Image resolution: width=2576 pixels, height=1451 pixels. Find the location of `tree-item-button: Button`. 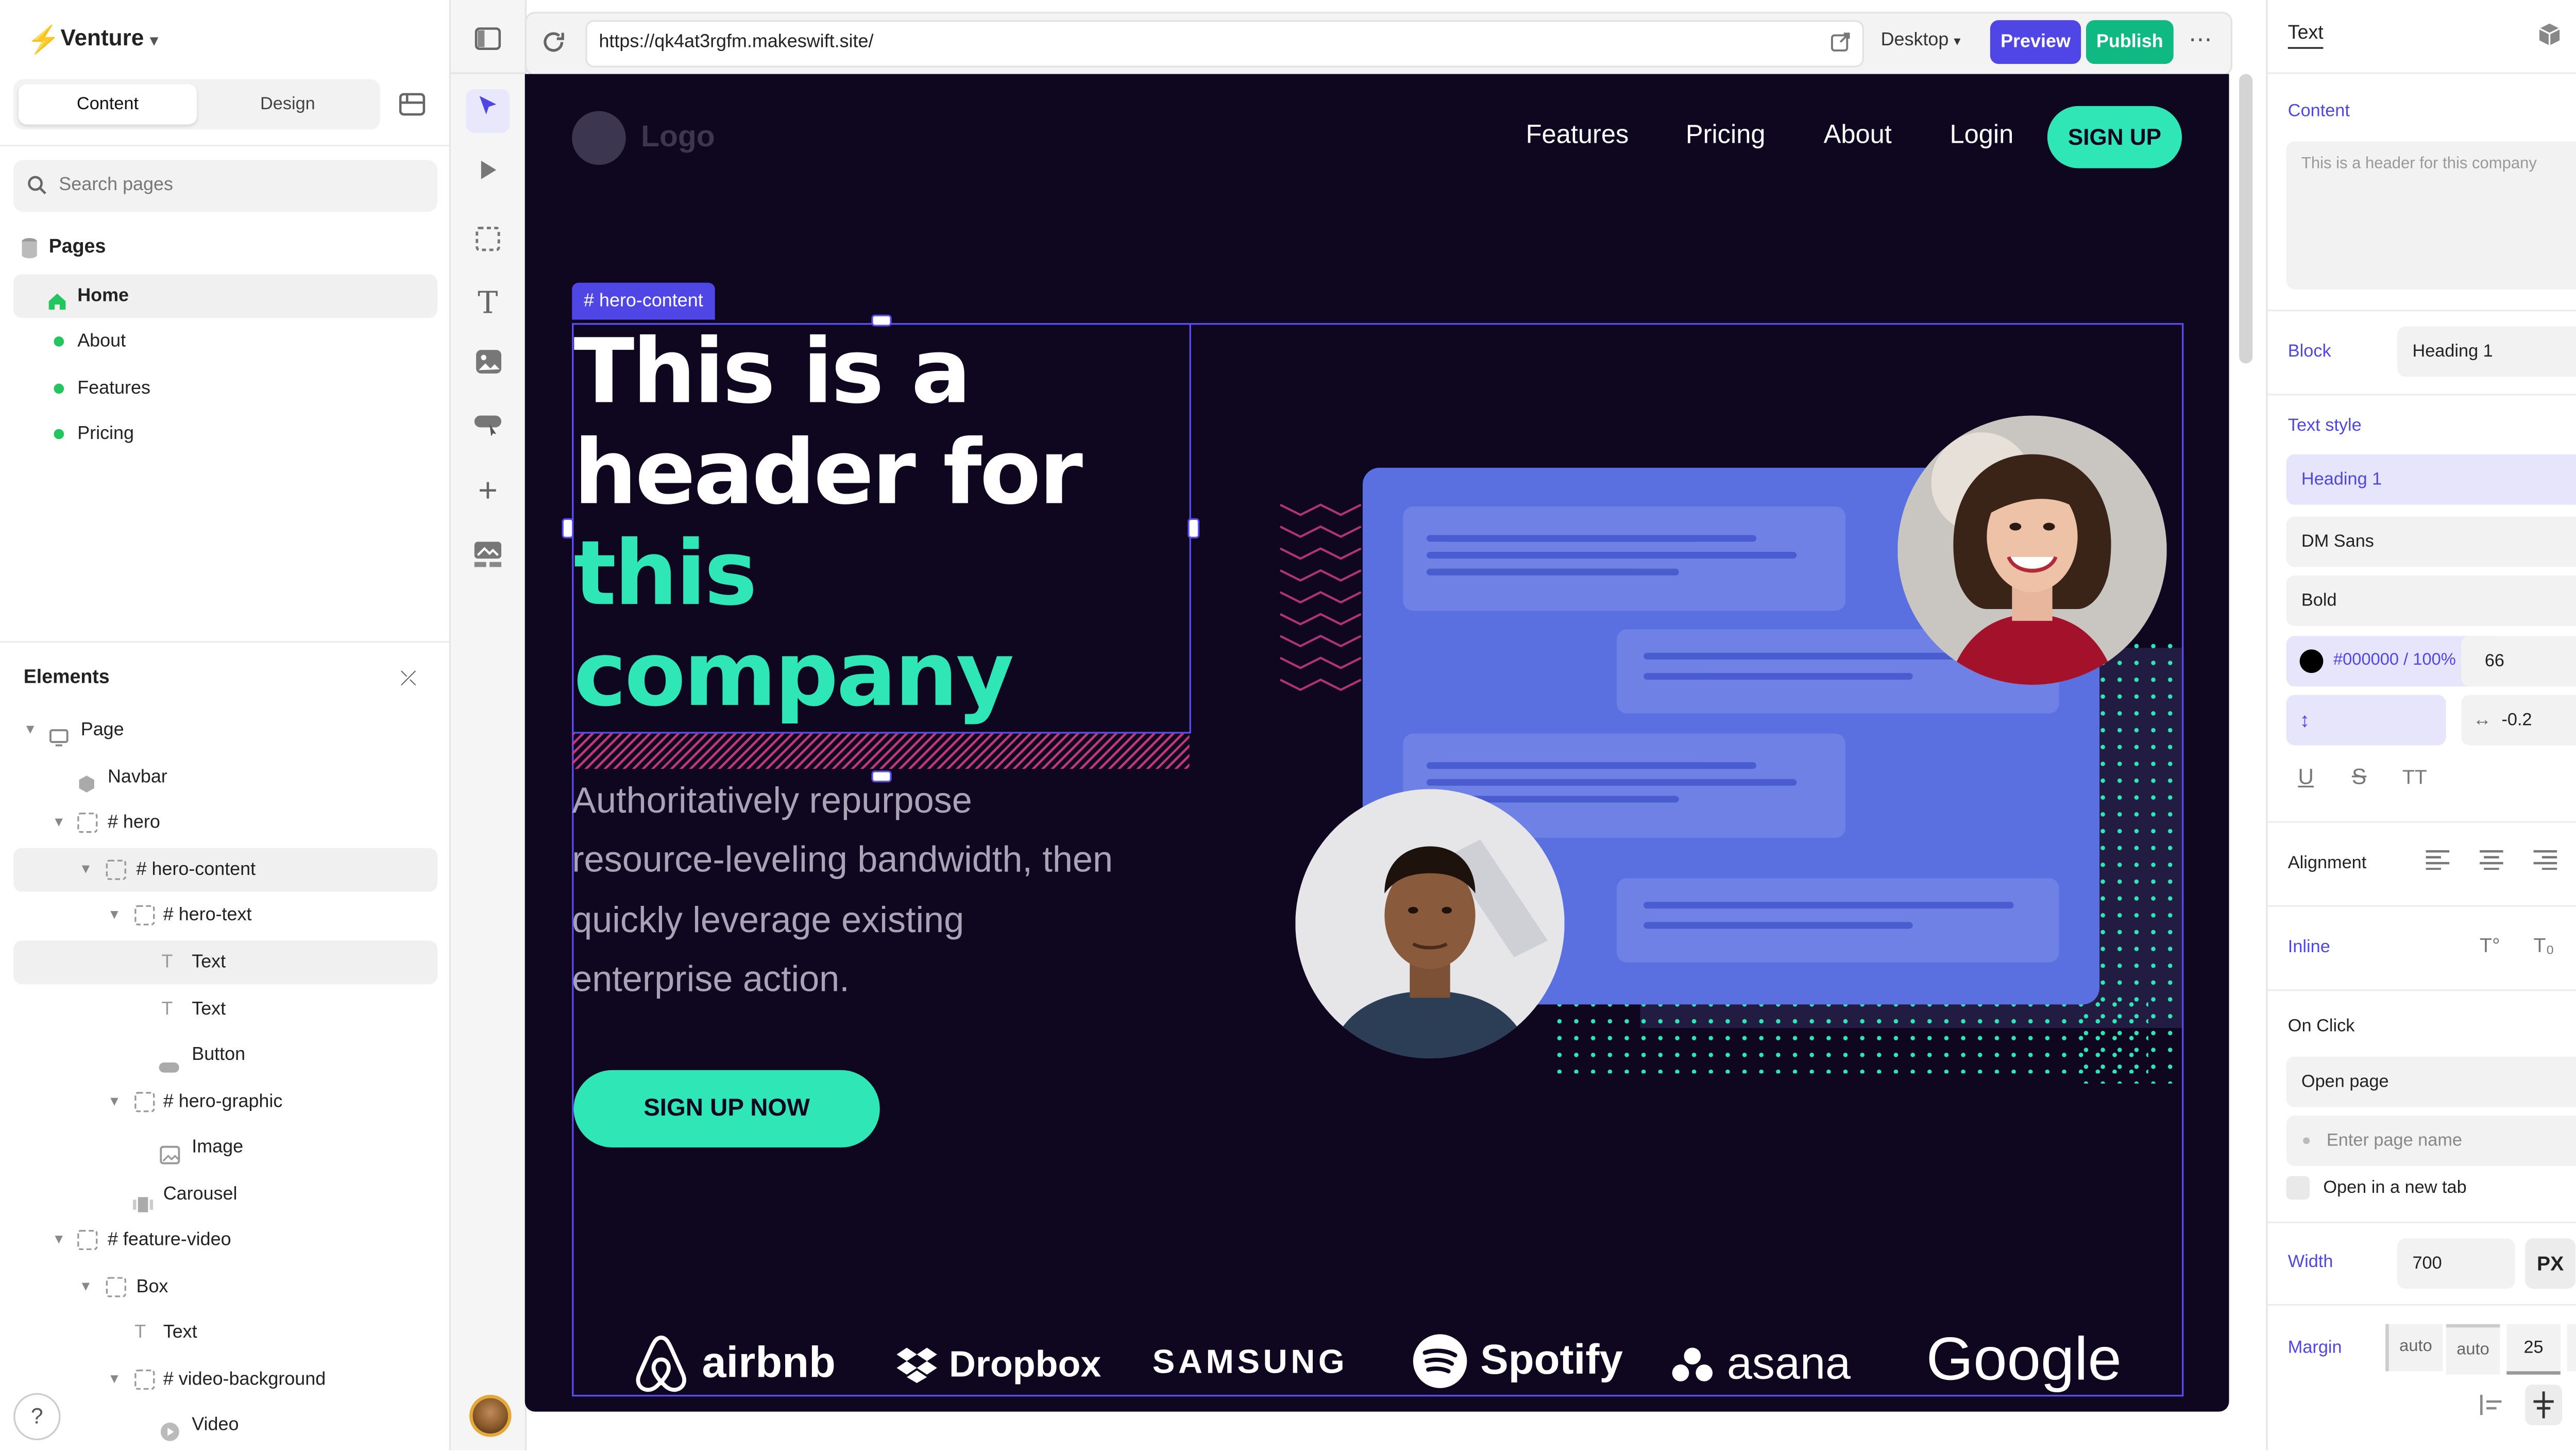

tree-item-button: Button is located at coordinates (225, 1055).